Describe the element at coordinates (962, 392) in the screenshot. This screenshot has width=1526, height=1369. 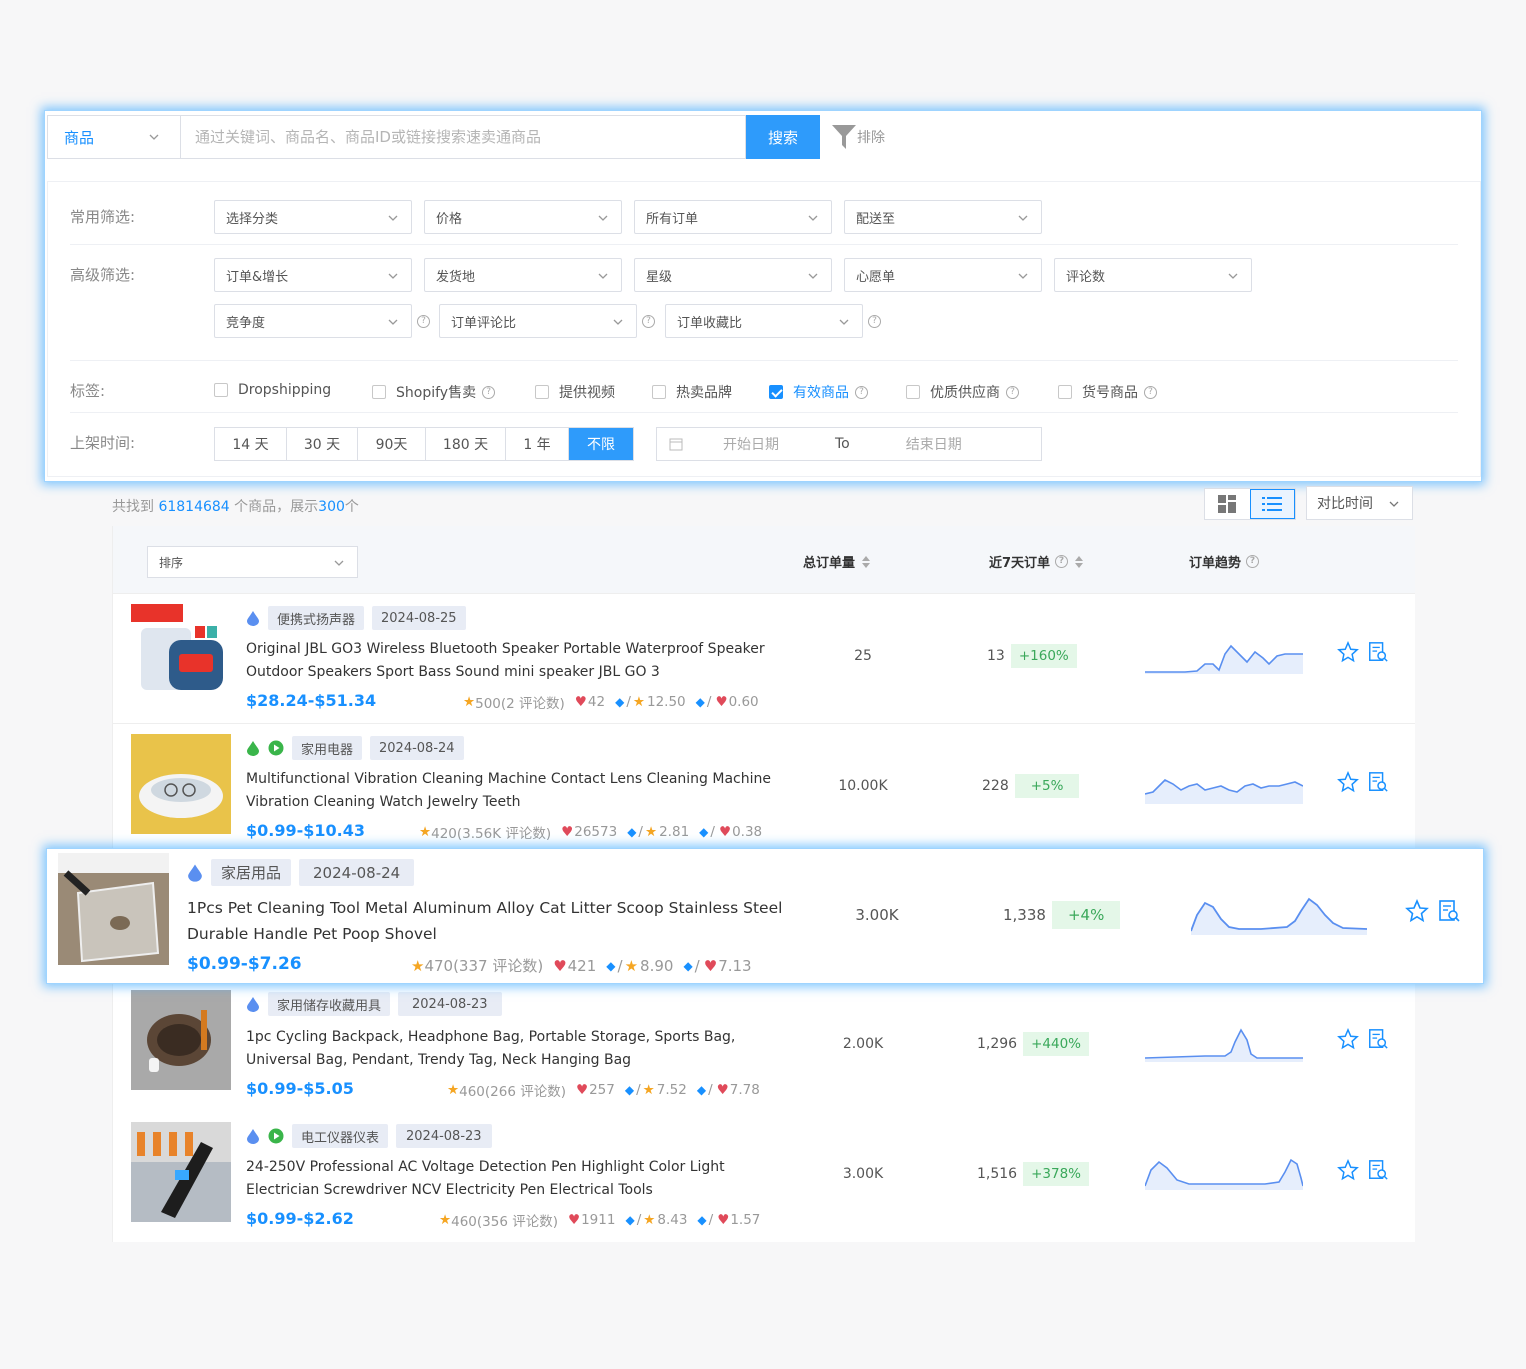
I see `tag-quality-supplier: 优质供应商?` at that location.